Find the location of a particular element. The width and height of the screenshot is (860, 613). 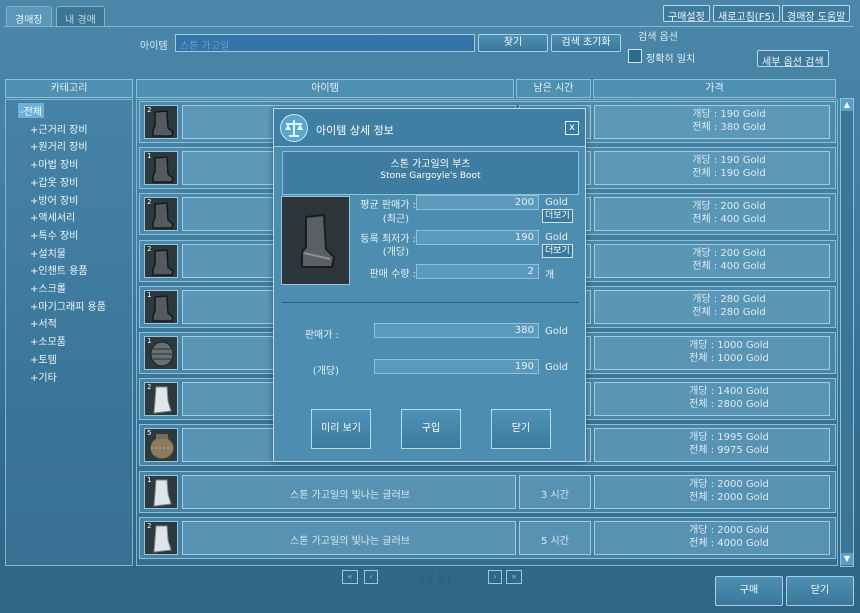

category-item: +원거리 장비 is located at coordinates (59, 145).